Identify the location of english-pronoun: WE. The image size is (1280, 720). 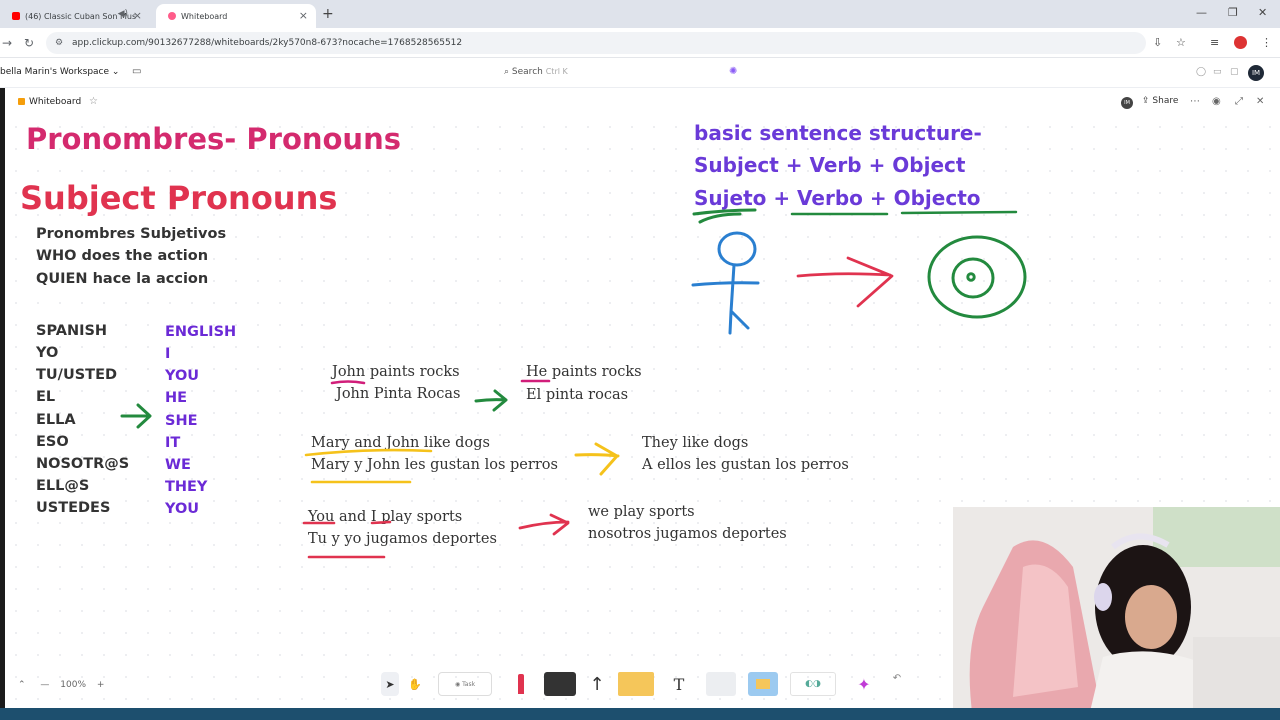
(178, 465).